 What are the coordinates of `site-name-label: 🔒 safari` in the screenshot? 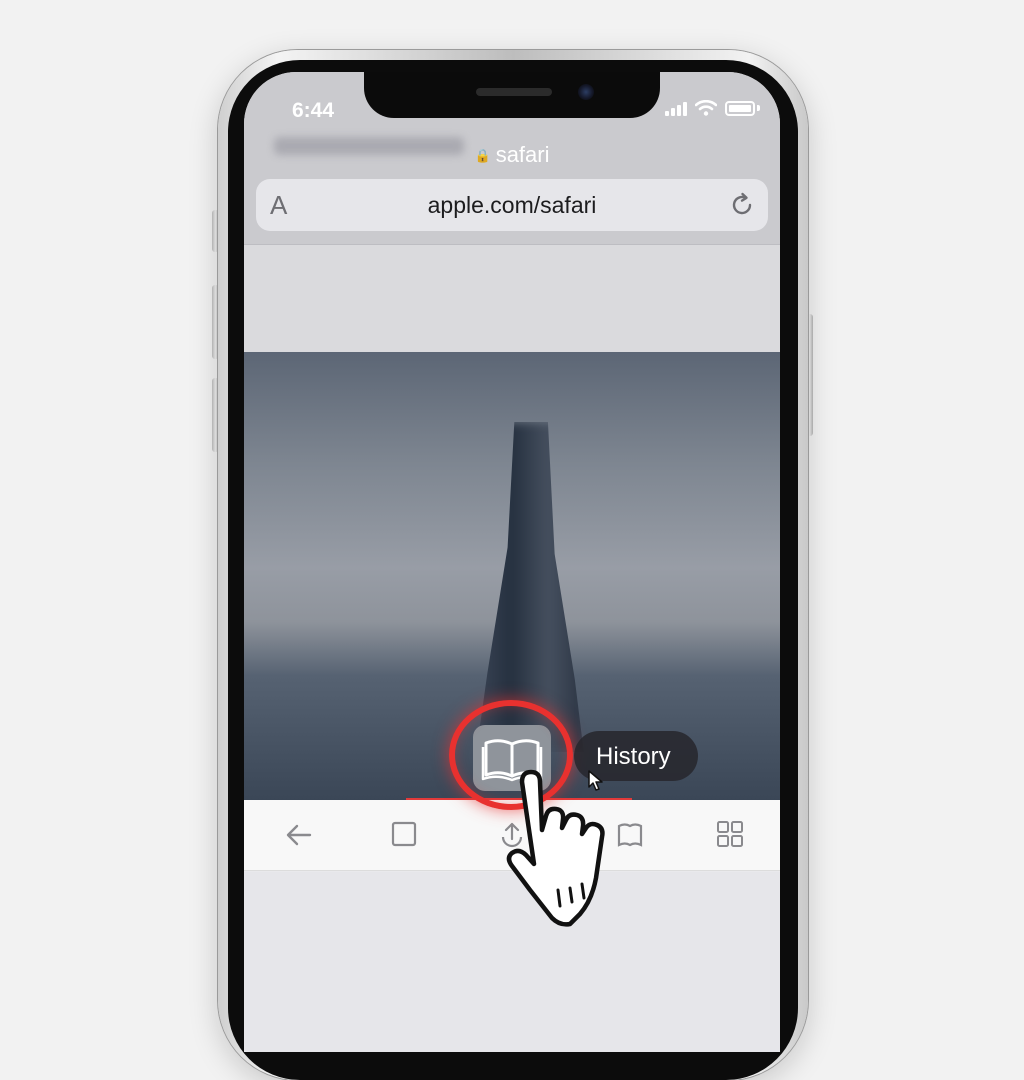 It's located at (512, 155).